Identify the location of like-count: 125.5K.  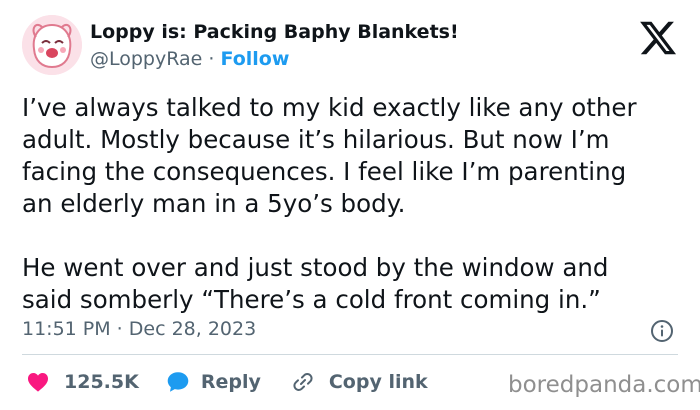
(101, 382).